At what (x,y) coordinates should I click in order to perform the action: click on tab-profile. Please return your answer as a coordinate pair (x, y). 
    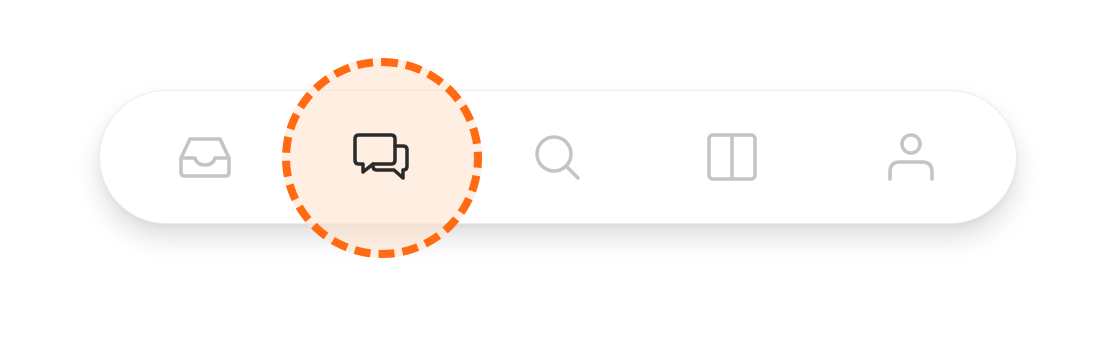
    Looking at the image, I should click on (911, 157).